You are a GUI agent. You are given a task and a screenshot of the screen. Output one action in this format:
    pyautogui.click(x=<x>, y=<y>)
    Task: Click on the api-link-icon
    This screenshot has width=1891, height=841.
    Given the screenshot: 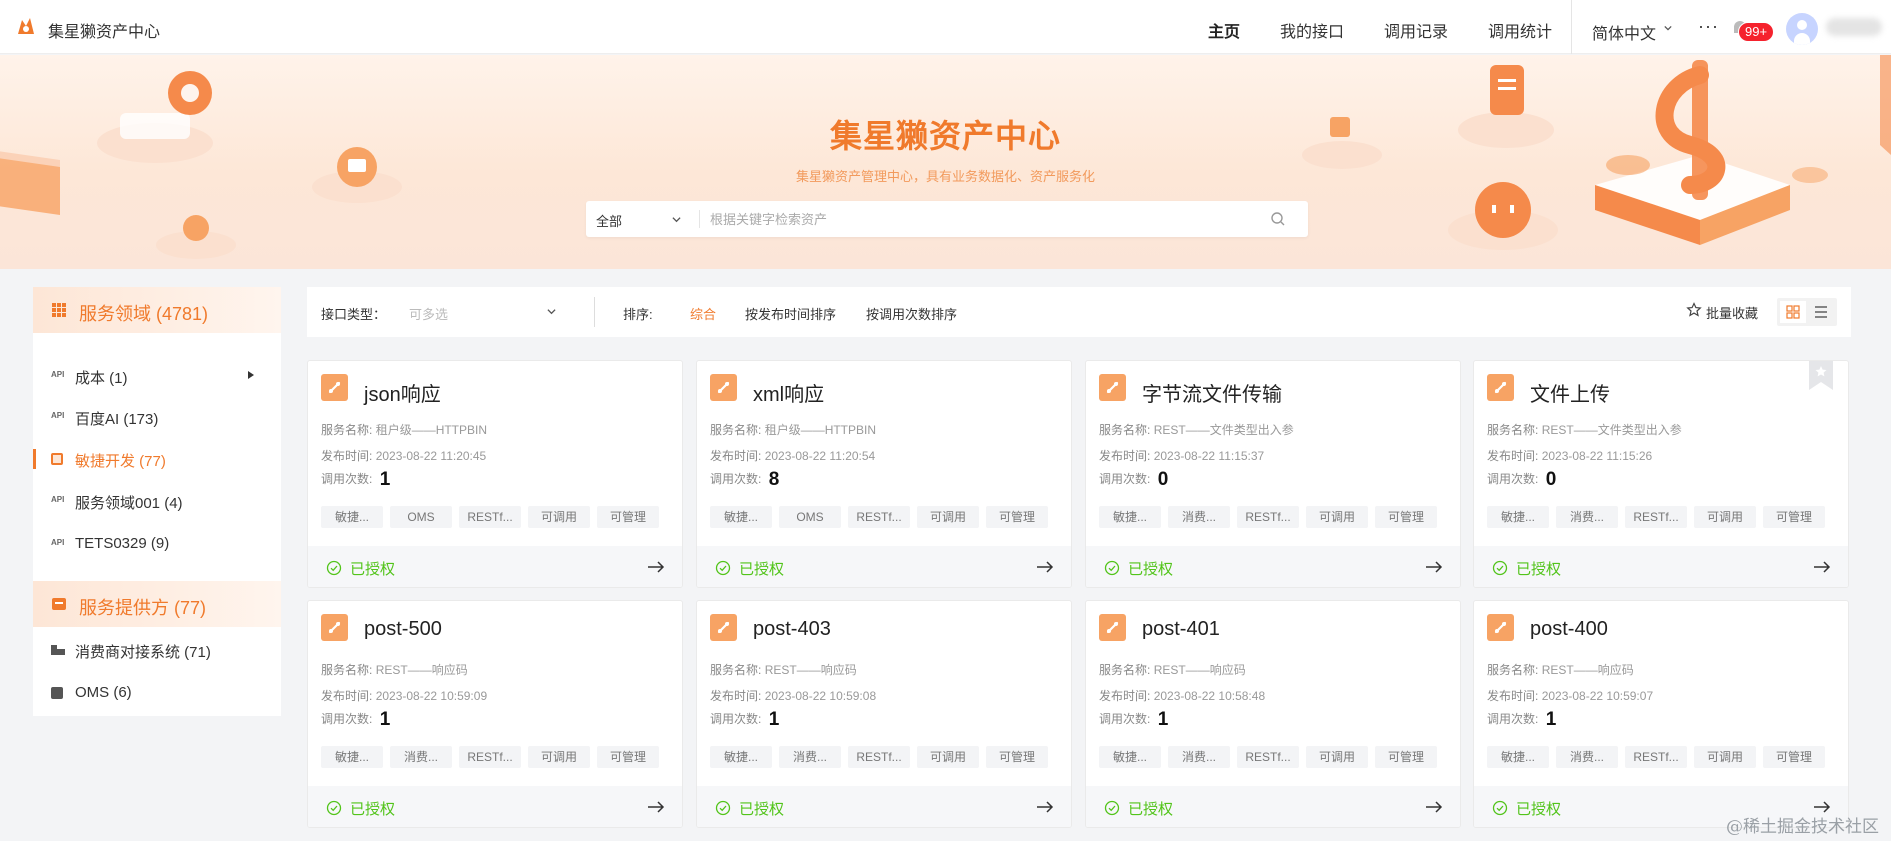 What is the action you would take?
    pyautogui.click(x=1112, y=387)
    